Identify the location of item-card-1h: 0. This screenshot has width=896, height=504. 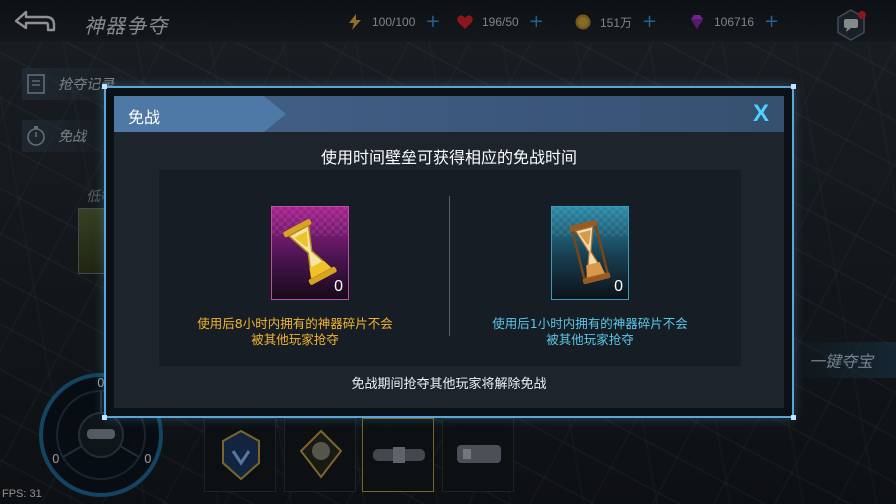
(590, 253).